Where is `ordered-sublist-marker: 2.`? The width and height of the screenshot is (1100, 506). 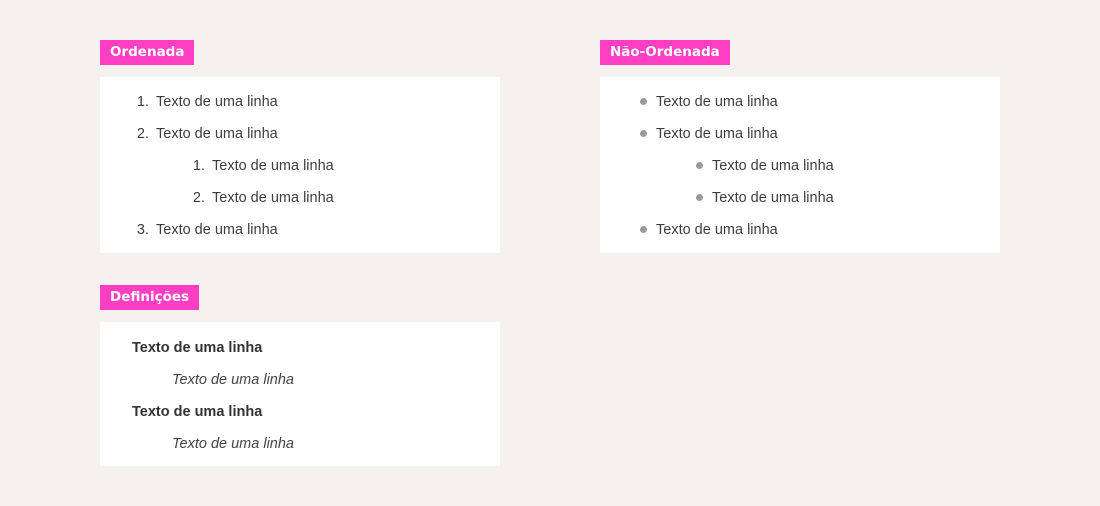
ordered-sublist-marker: 2. is located at coordinates (198, 198).